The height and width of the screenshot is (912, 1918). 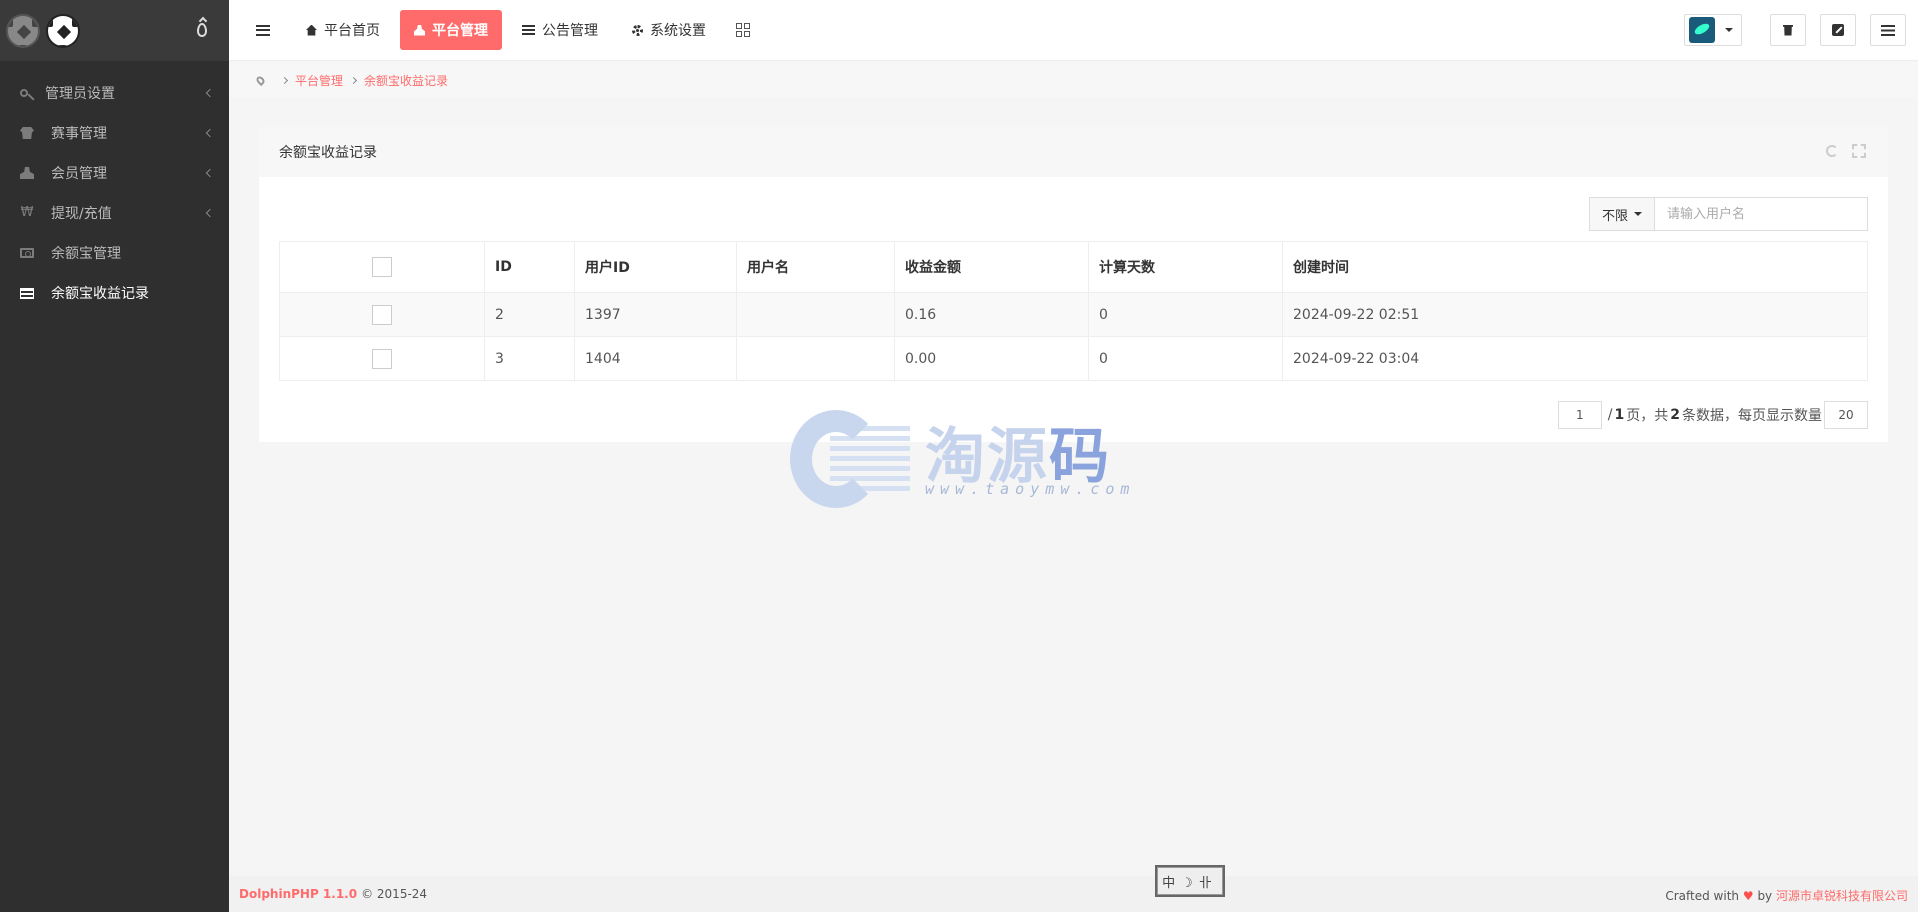 What do you see at coordinates (1752, 416) in the screenshot?
I see `pager-text: 条数据，每页显示数量` at bounding box center [1752, 416].